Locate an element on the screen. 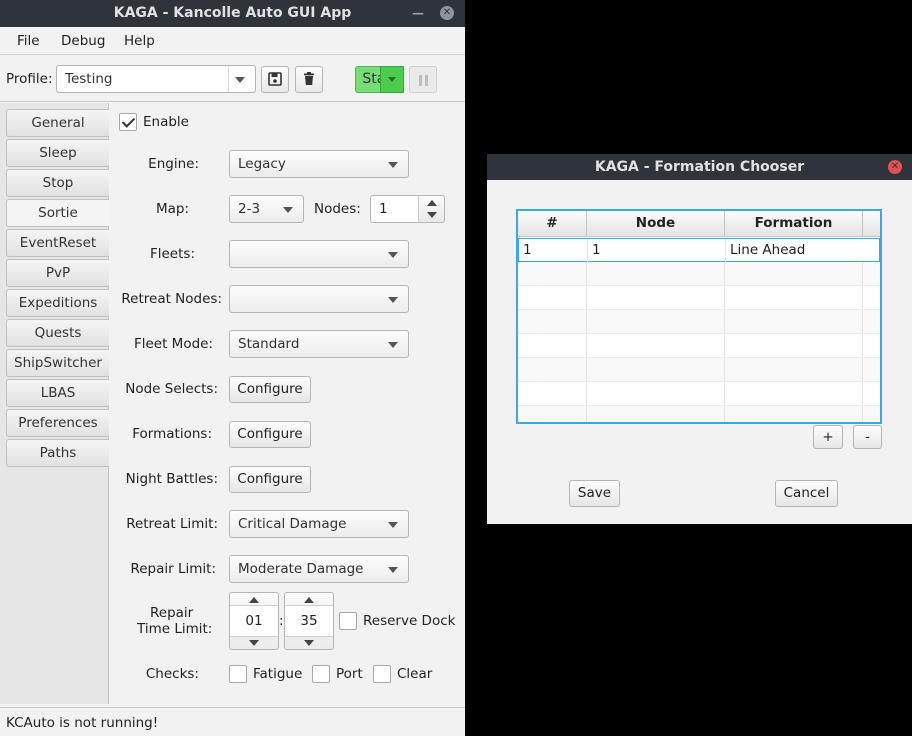 The height and width of the screenshot is (736, 912). trash-icon is located at coordinates (309, 78).